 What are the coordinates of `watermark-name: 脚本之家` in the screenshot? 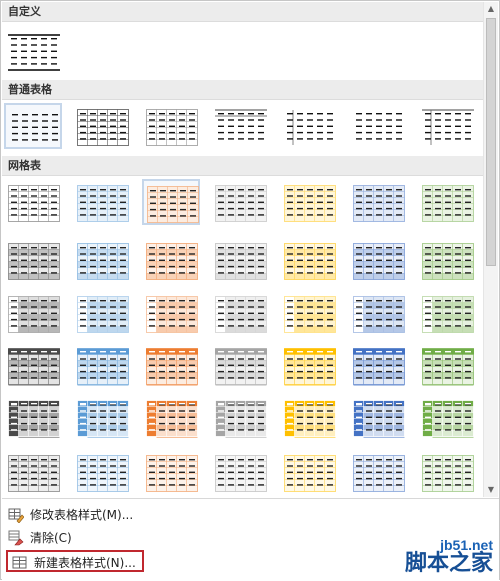 It's located at (448, 563).